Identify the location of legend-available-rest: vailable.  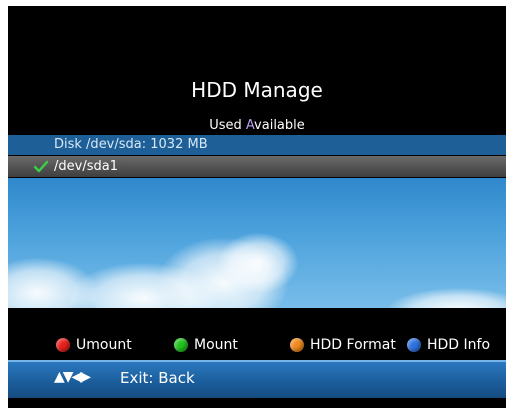
(279, 125).